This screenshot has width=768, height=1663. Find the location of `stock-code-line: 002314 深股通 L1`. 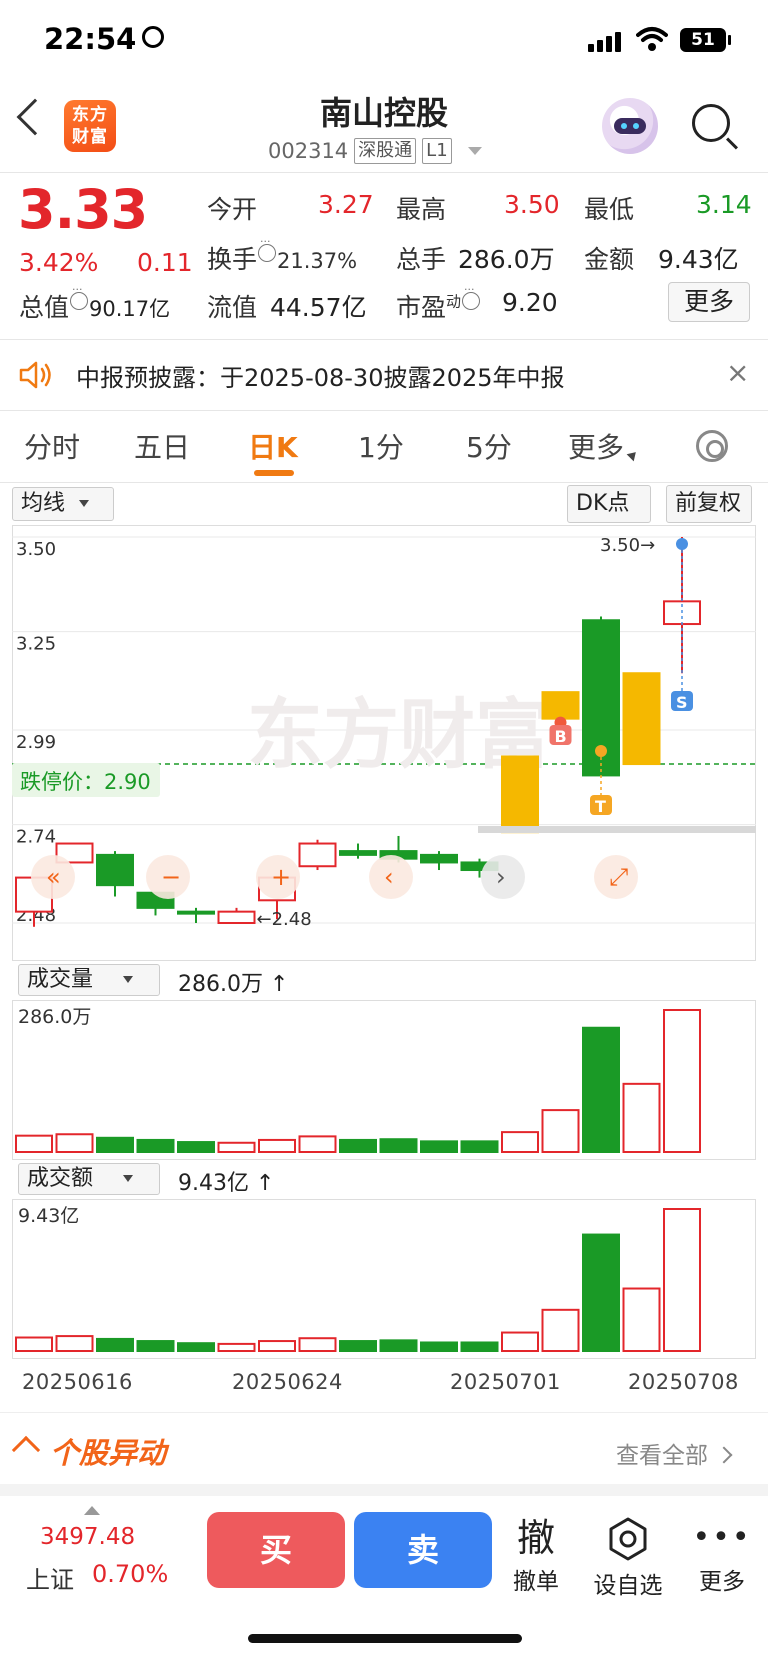

stock-code-line: 002314 深股通 L1 is located at coordinates (375, 151).